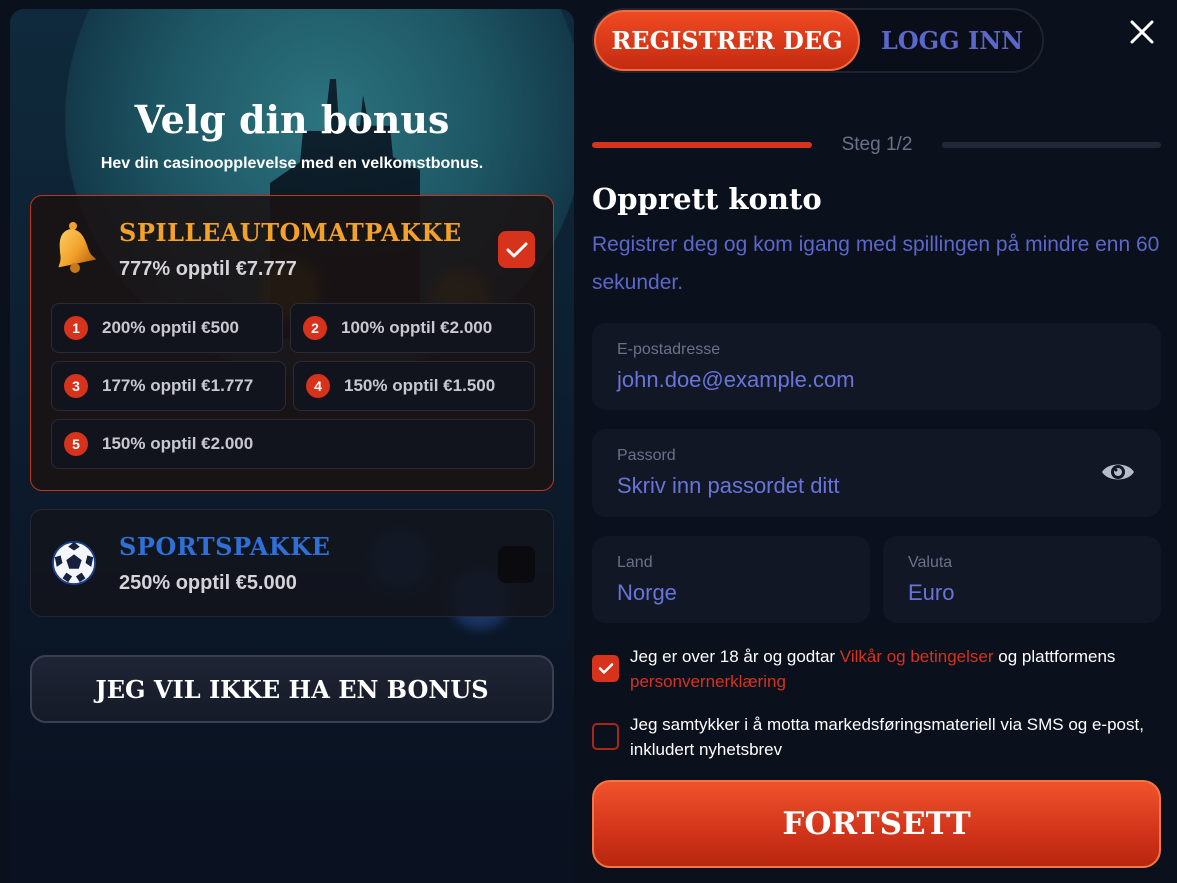 The height and width of the screenshot is (883, 1177). I want to click on marketing-checkbox, so click(605, 736).